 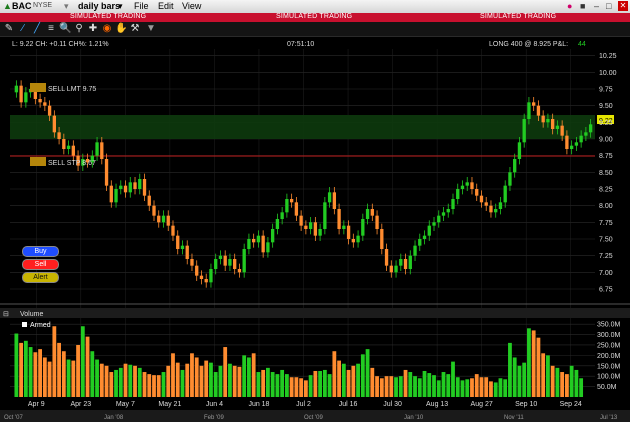 I want to click on pointer-icon: ✎, so click(x=9, y=29).